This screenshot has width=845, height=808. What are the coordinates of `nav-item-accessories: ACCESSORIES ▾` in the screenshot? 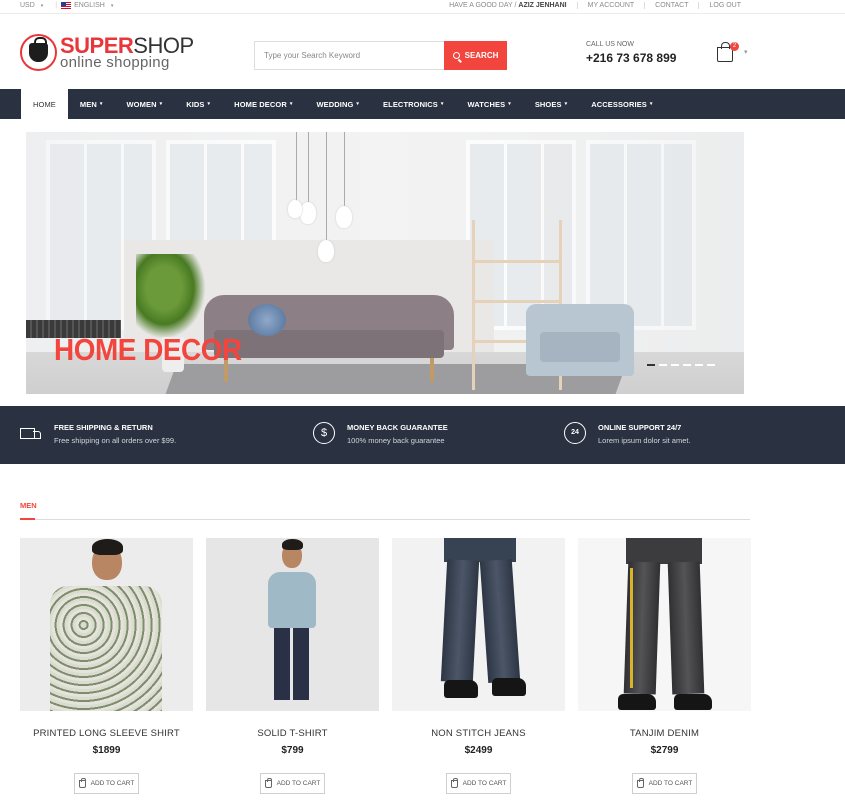 It's located at (621, 104).